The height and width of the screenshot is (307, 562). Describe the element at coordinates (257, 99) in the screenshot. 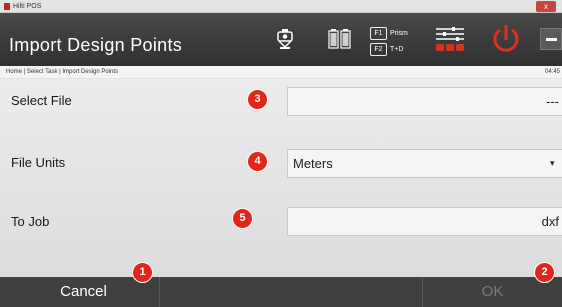

I see `callout-badge-3: 3` at that location.